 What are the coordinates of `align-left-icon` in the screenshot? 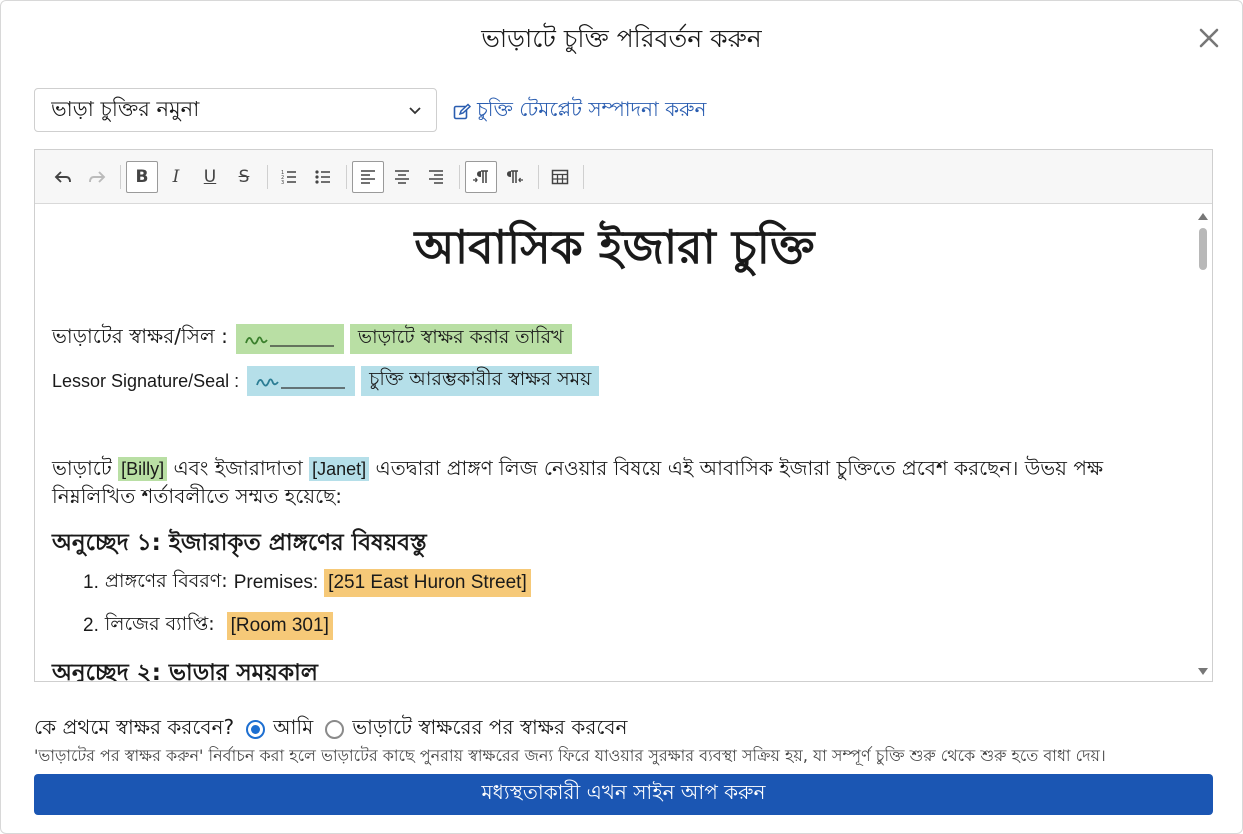 It's located at (368, 176).